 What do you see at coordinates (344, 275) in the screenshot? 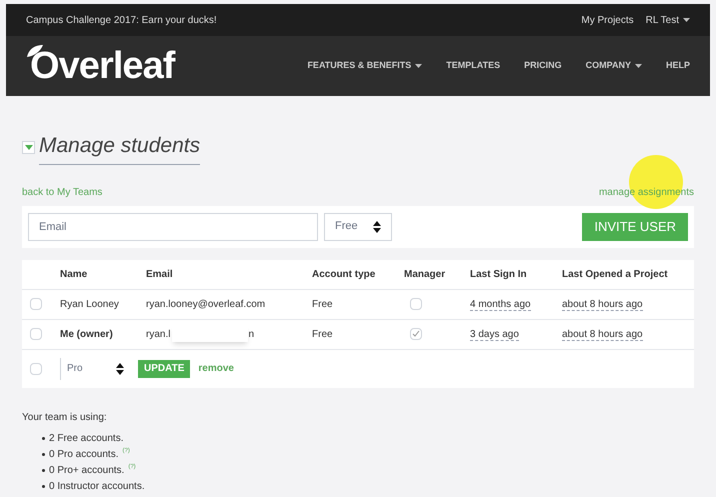
I see `column-header: Account type` at bounding box center [344, 275].